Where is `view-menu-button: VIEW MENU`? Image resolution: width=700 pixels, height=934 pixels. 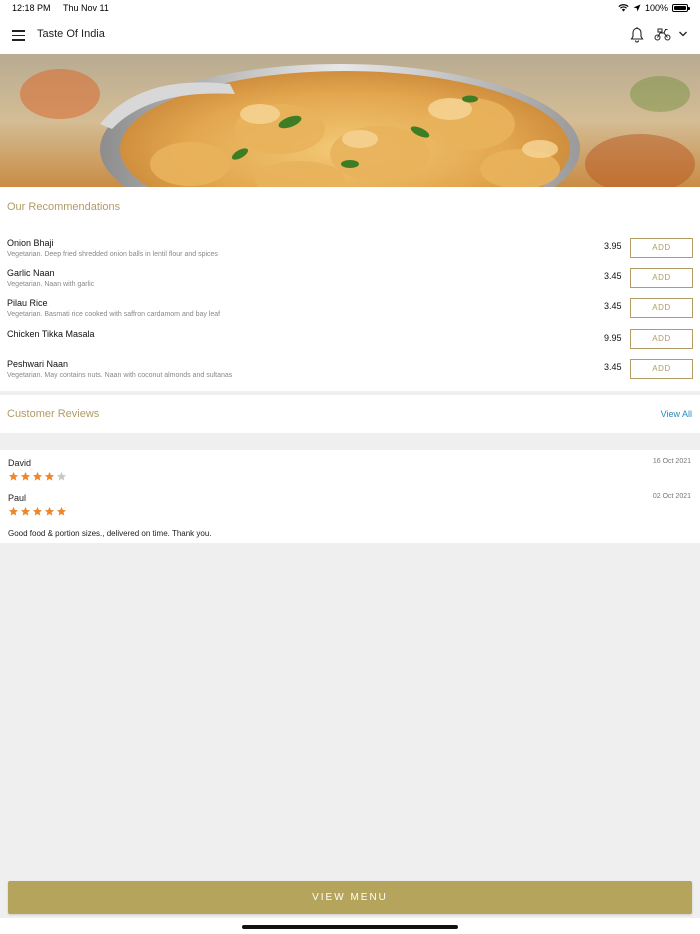
view-menu-button: VIEW MENU is located at coordinates (350, 897).